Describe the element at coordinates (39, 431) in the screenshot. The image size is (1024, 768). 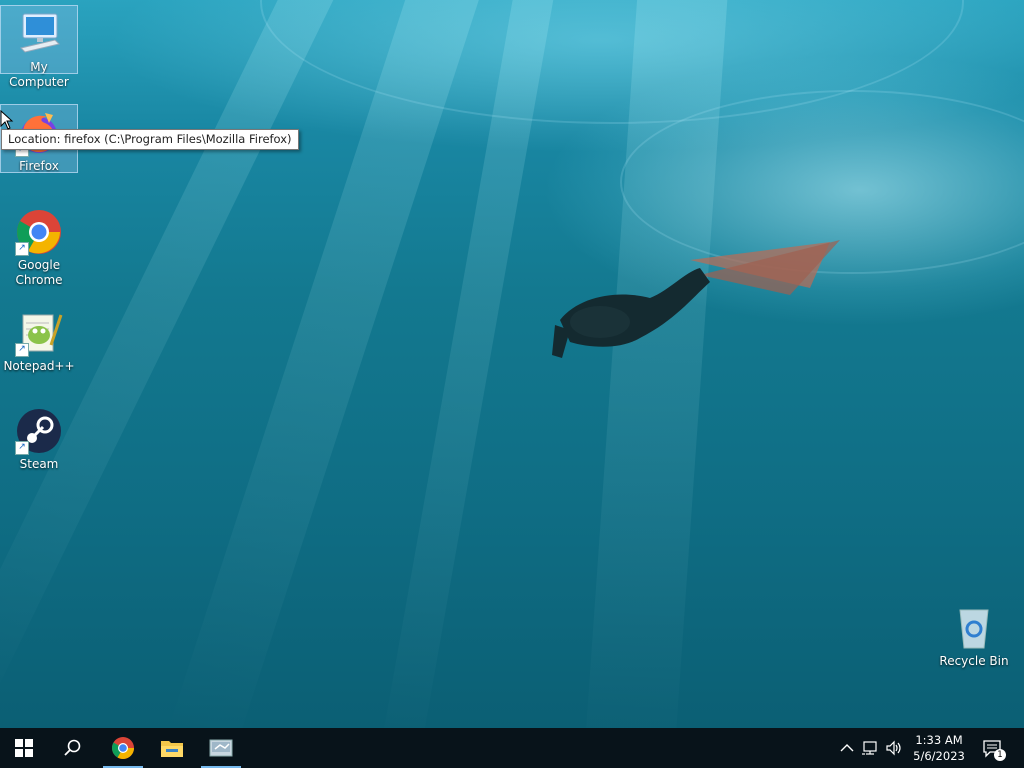
I see `steam-icon: ↗` at that location.